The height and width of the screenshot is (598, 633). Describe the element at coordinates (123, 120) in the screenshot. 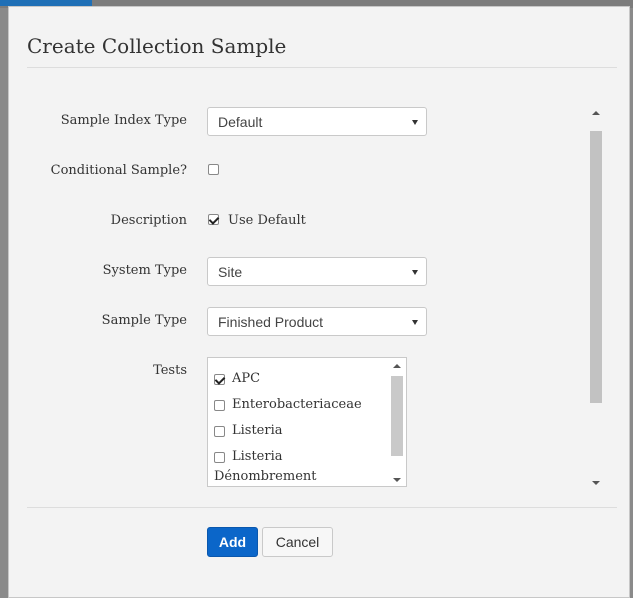

I see `sample-index-type-label: Sample Index Type` at that location.